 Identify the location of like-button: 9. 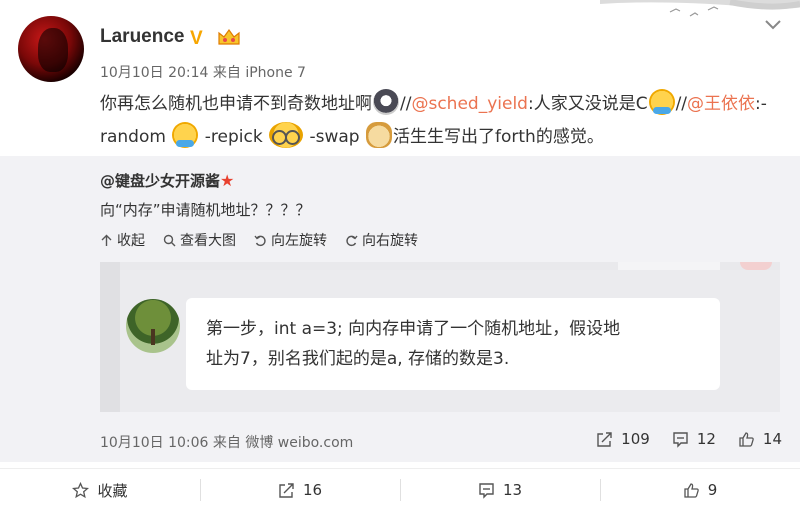
(700, 490).